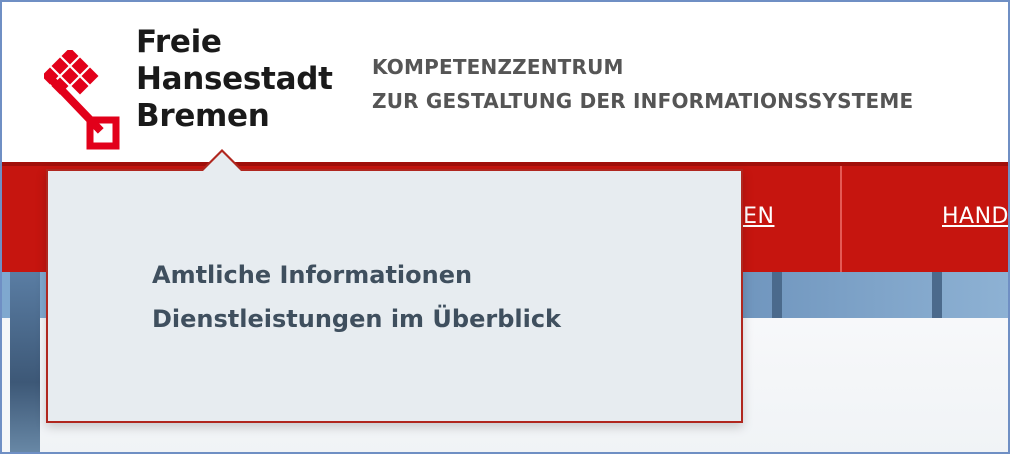 The height and width of the screenshot is (454, 1010). Describe the element at coordinates (203, 116) in the screenshot. I see `logo-line-bremen: Bremen` at that location.